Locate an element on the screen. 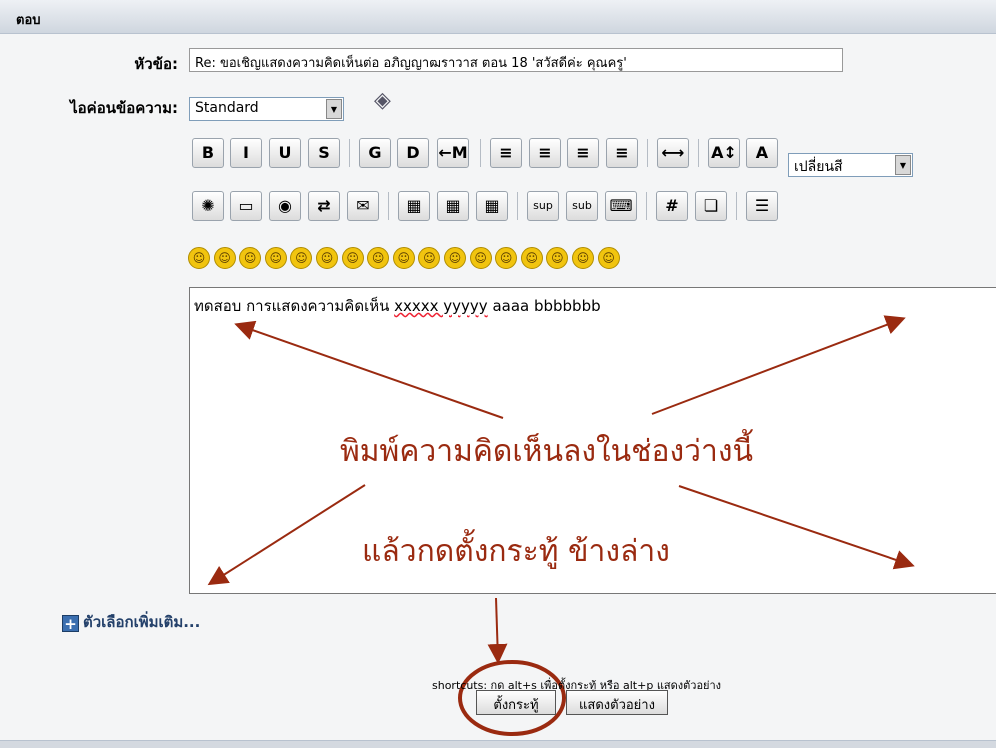  underline-button: U is located at coordinates (285, 153).